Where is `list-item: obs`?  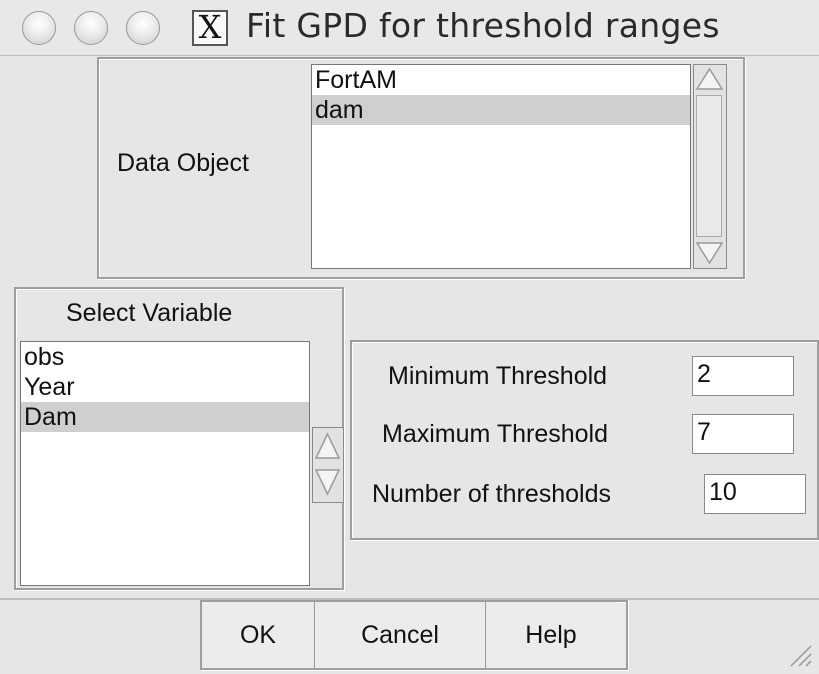 list-item: obs is located at coordinates (165, 357).